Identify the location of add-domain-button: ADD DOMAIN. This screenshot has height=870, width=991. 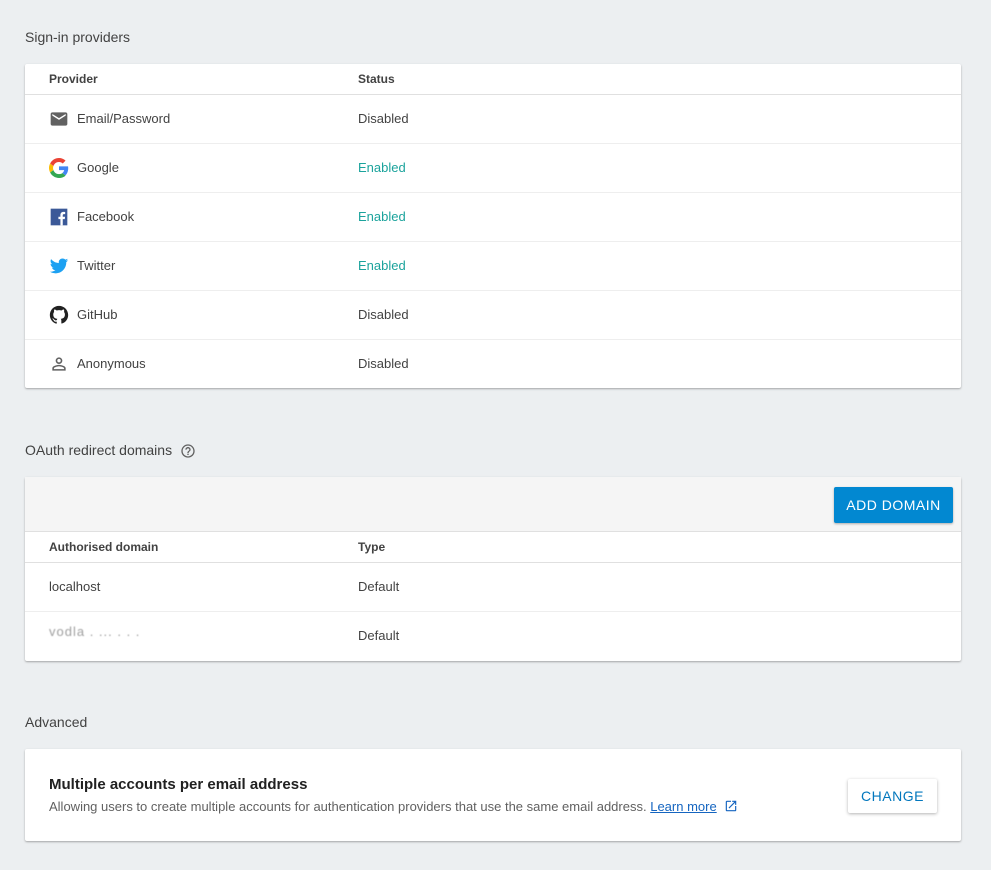
(893, 505).